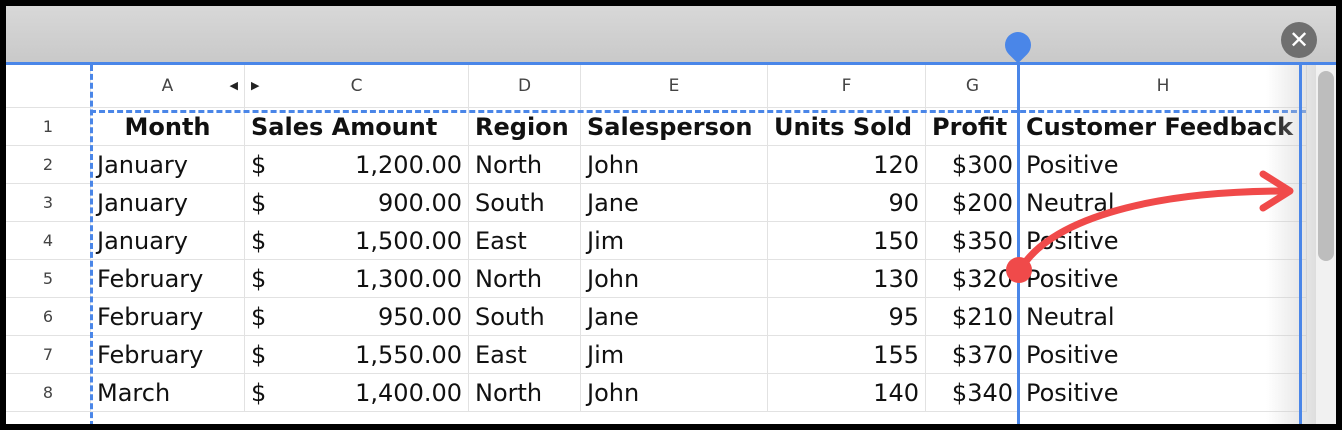 Image resolution: width=1342 pixels, height=430 pixels. What do you see at coordinates (48, 126) in the screenshot?
I see `row-number: 1` at bounding box center [48, 126].